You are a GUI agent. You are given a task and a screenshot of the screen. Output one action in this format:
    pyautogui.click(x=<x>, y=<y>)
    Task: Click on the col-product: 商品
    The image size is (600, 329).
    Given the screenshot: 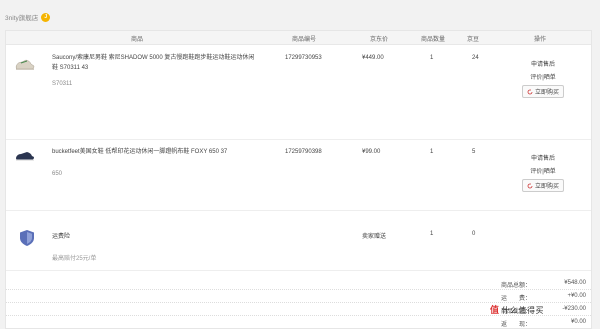 What is the action you would take?
    pyautogui.click(x=137, y=40)
    